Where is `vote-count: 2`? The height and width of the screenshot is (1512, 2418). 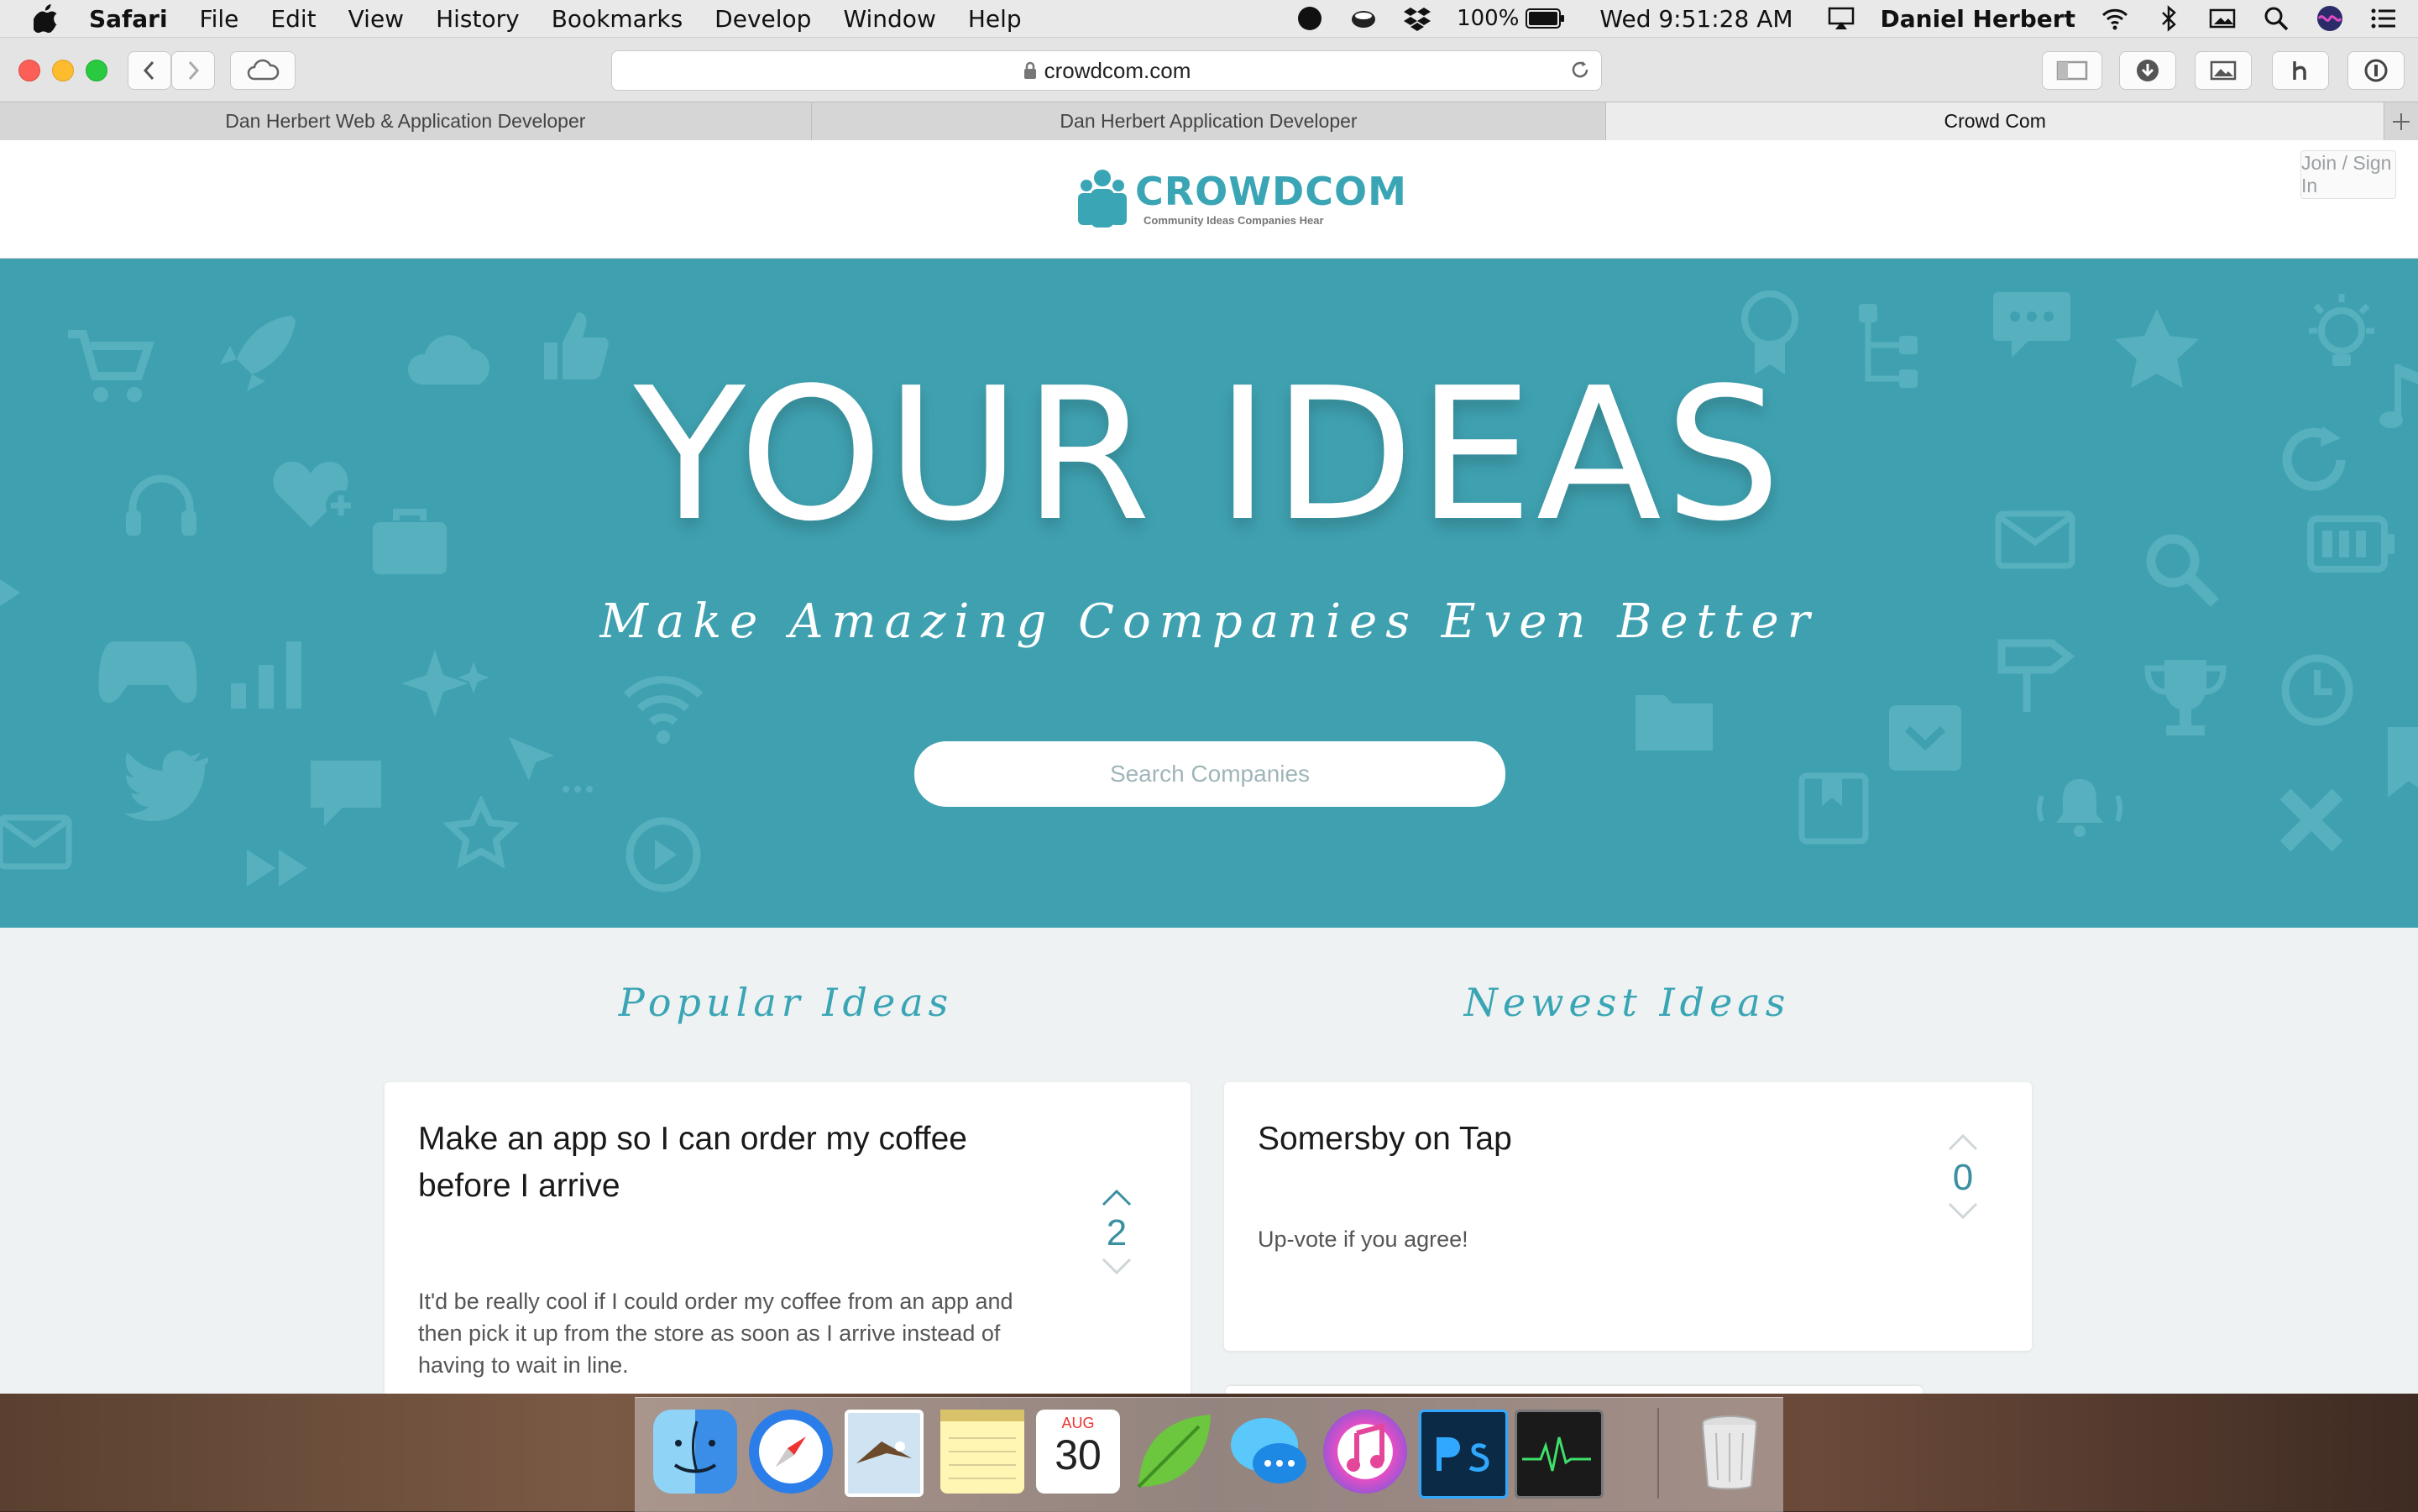
vote-count: 2 is located at coordinates (1117, 1232).